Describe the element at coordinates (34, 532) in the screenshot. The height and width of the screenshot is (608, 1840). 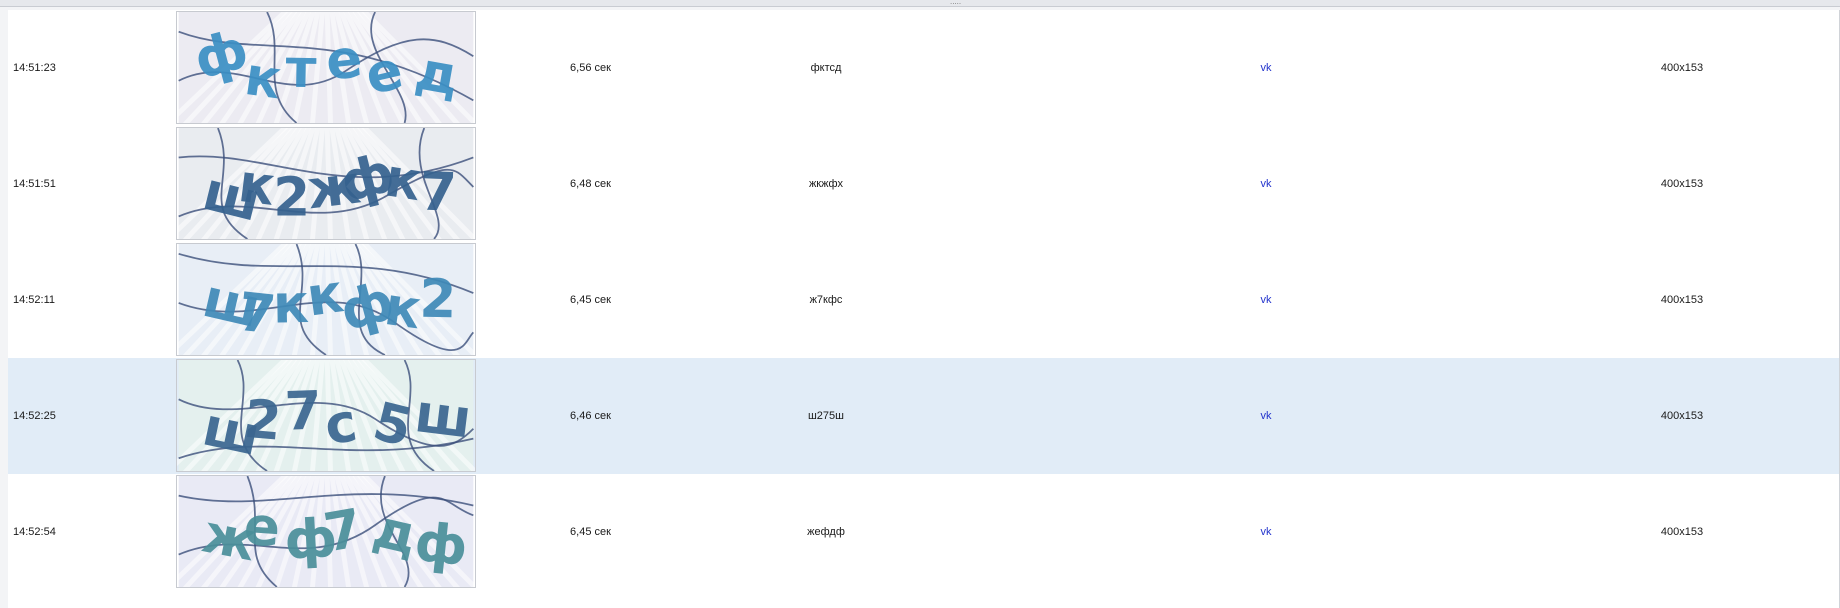
I see `time-cell: 14:52:54` at that location.